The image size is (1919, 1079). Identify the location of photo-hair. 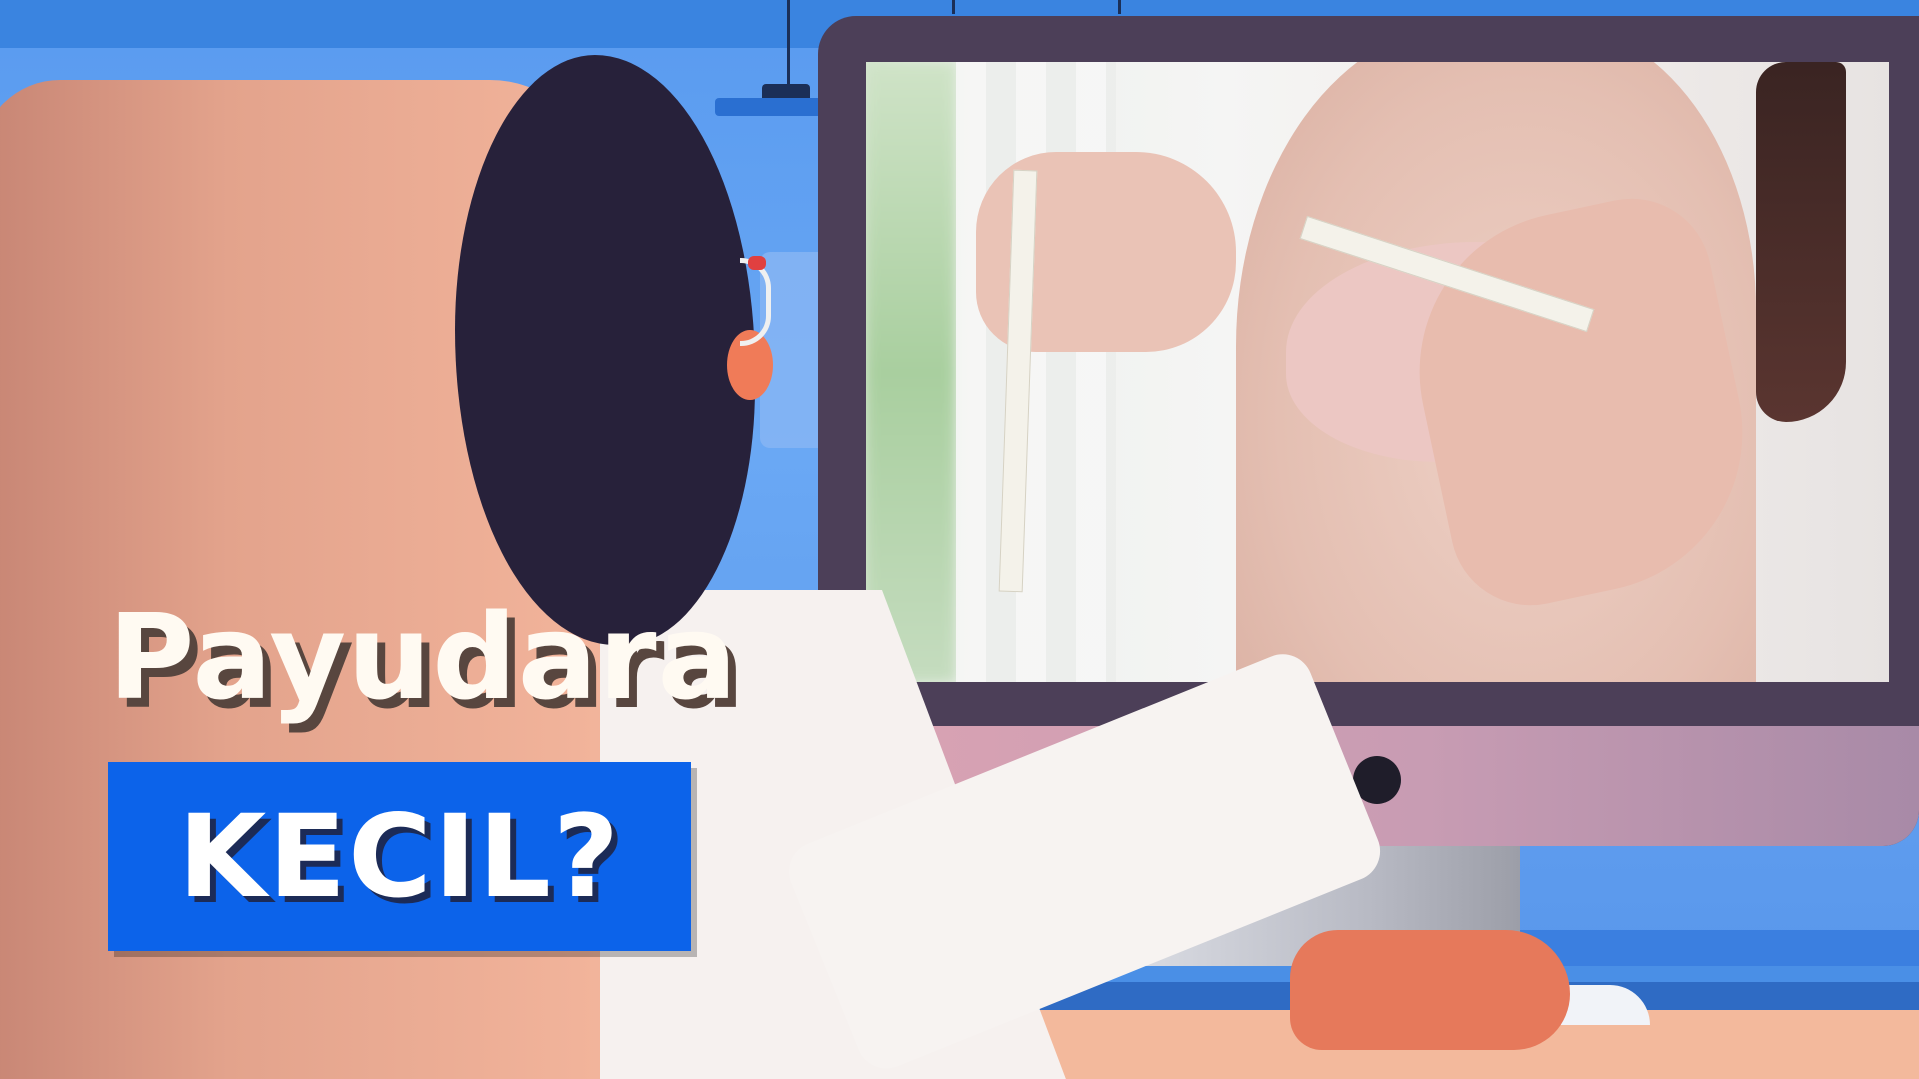
(1801, 242).